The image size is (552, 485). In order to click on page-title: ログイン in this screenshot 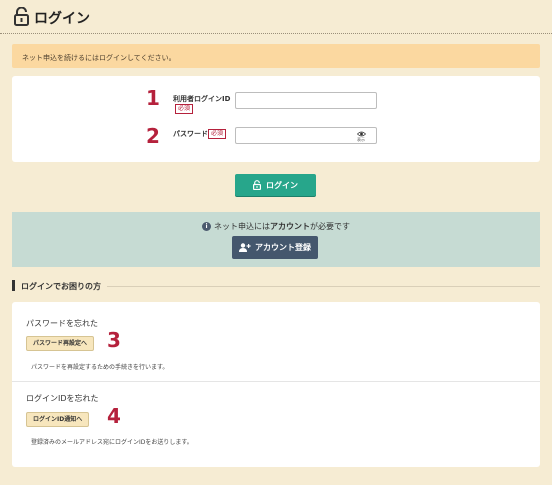, I will do `click(62, 19)`.